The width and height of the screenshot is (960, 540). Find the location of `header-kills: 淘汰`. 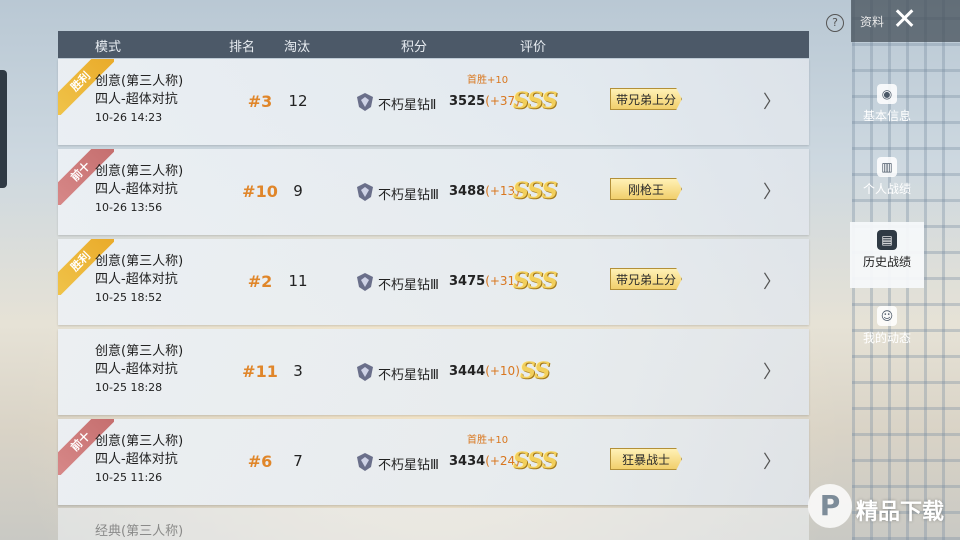

header-kills: 淘汰 is located at coordinates (297, 47).